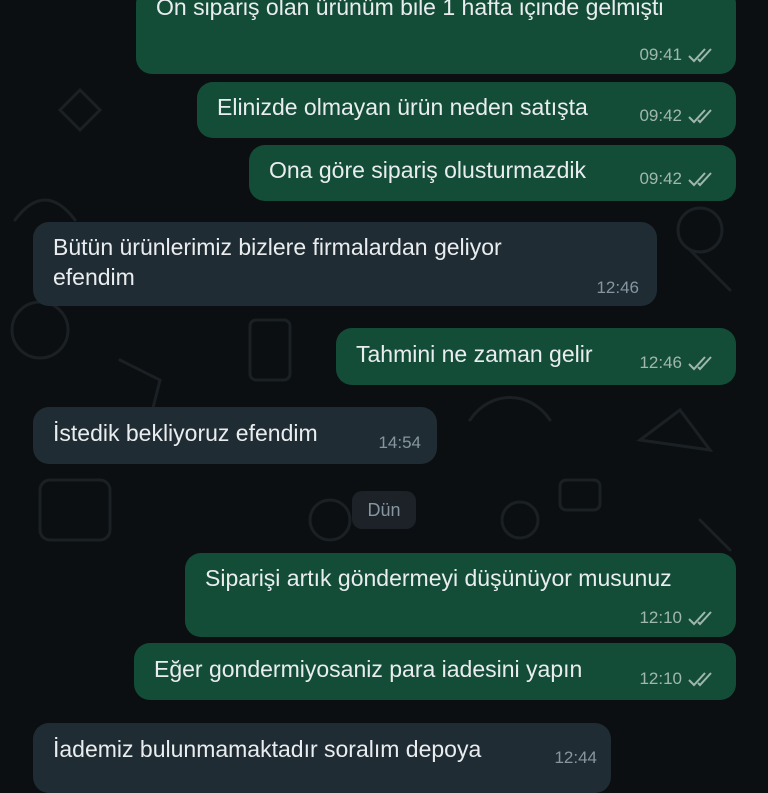 This screenshot has width=768, height=793. Describe the element at coordinates (384, 510) in the screenshot. I see `date-separator: Dün` at that location.